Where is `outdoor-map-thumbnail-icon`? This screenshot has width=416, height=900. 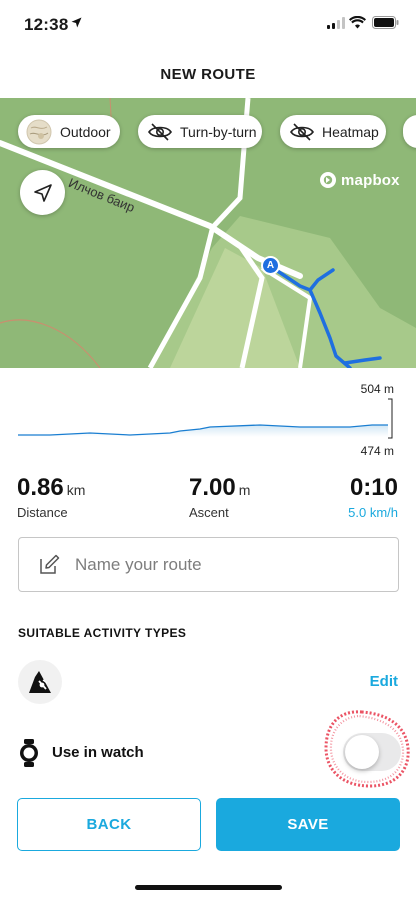 outdoor-map-thumbnail-icon is located at coordinates (39, 132).